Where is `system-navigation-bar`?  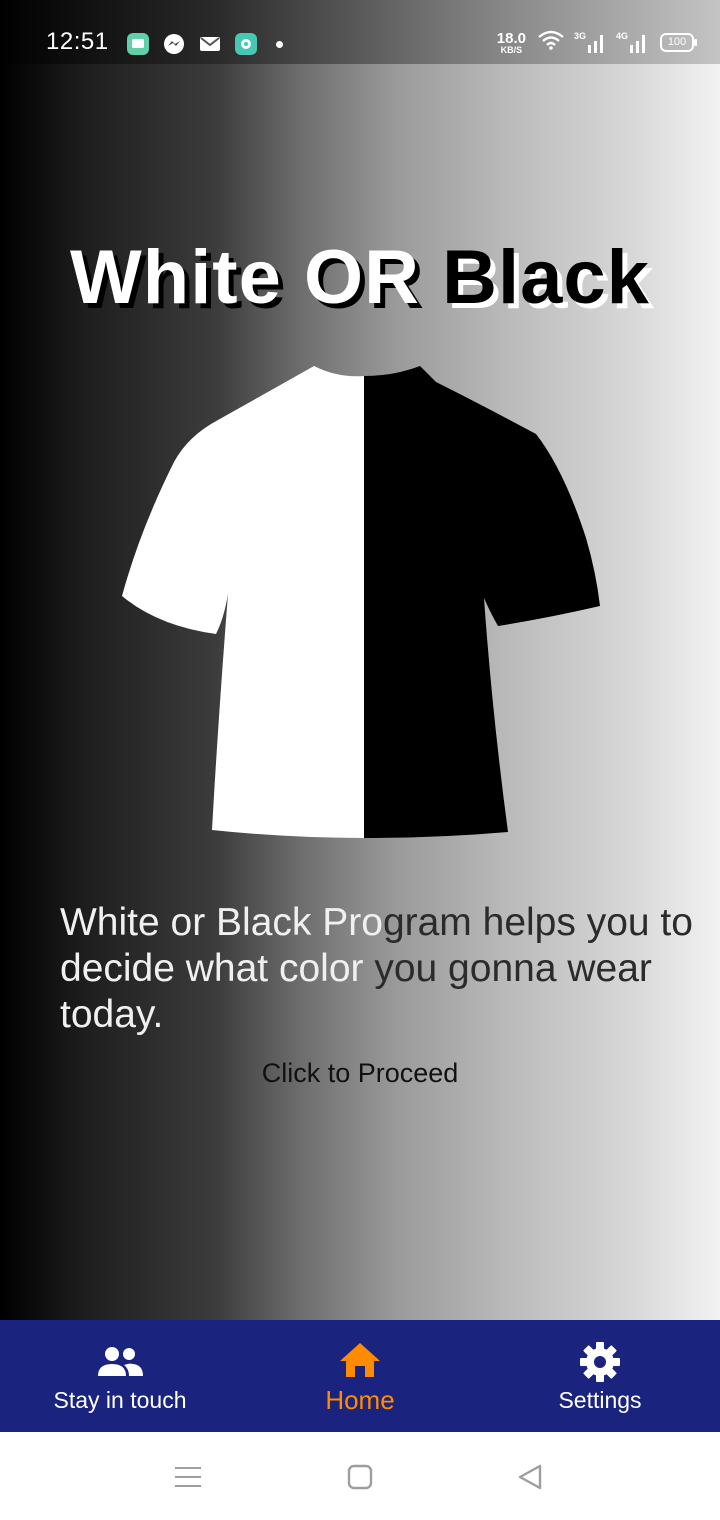 system-navigation-bar is located at coordinates (360, 1476).